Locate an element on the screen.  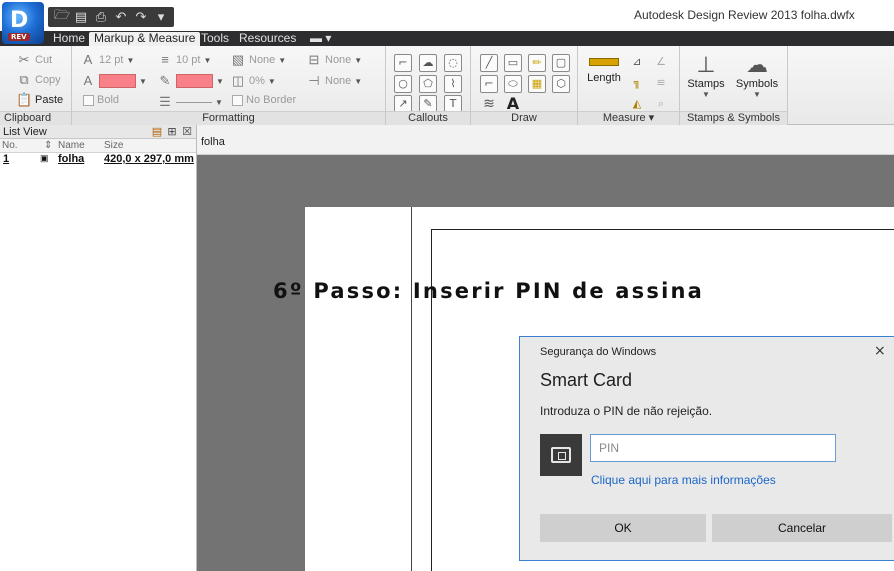
close-icon: ☒ is located at coordinates (187, 131).